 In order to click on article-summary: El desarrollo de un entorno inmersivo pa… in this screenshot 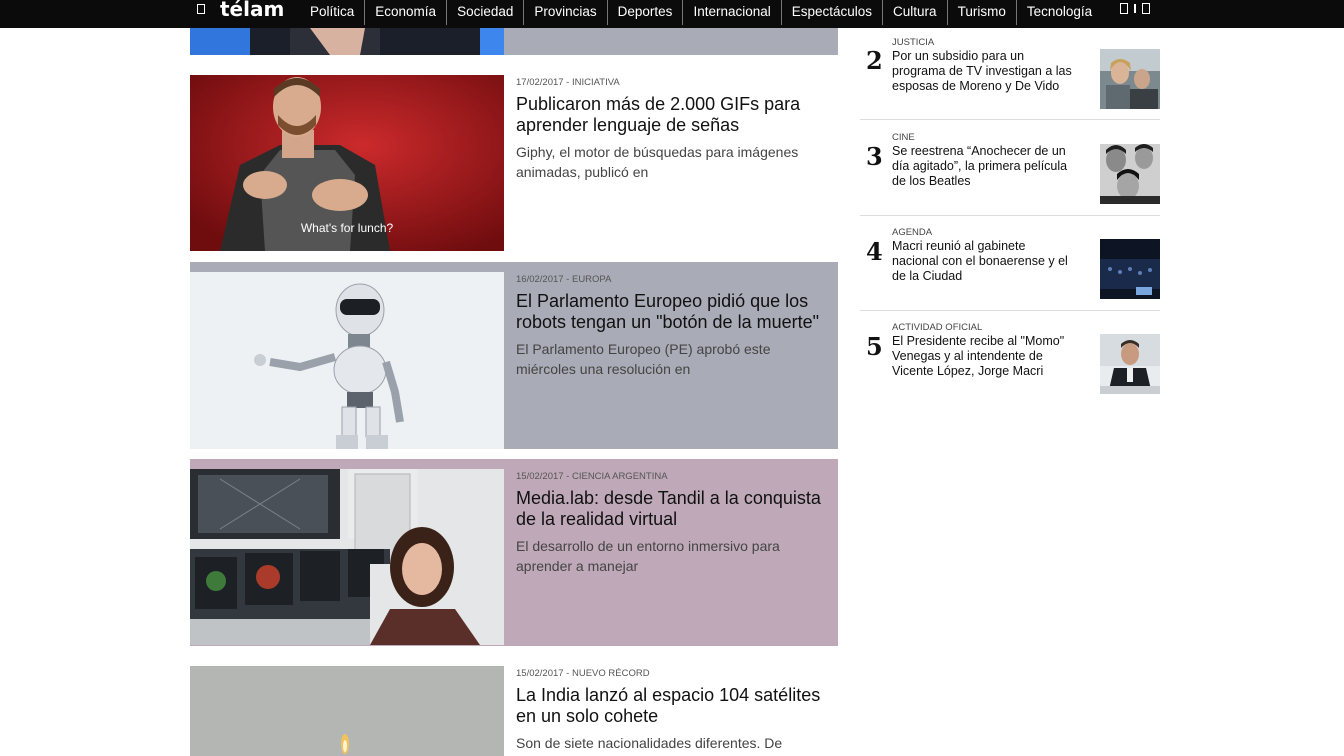, I will do `click(648, 556)`.